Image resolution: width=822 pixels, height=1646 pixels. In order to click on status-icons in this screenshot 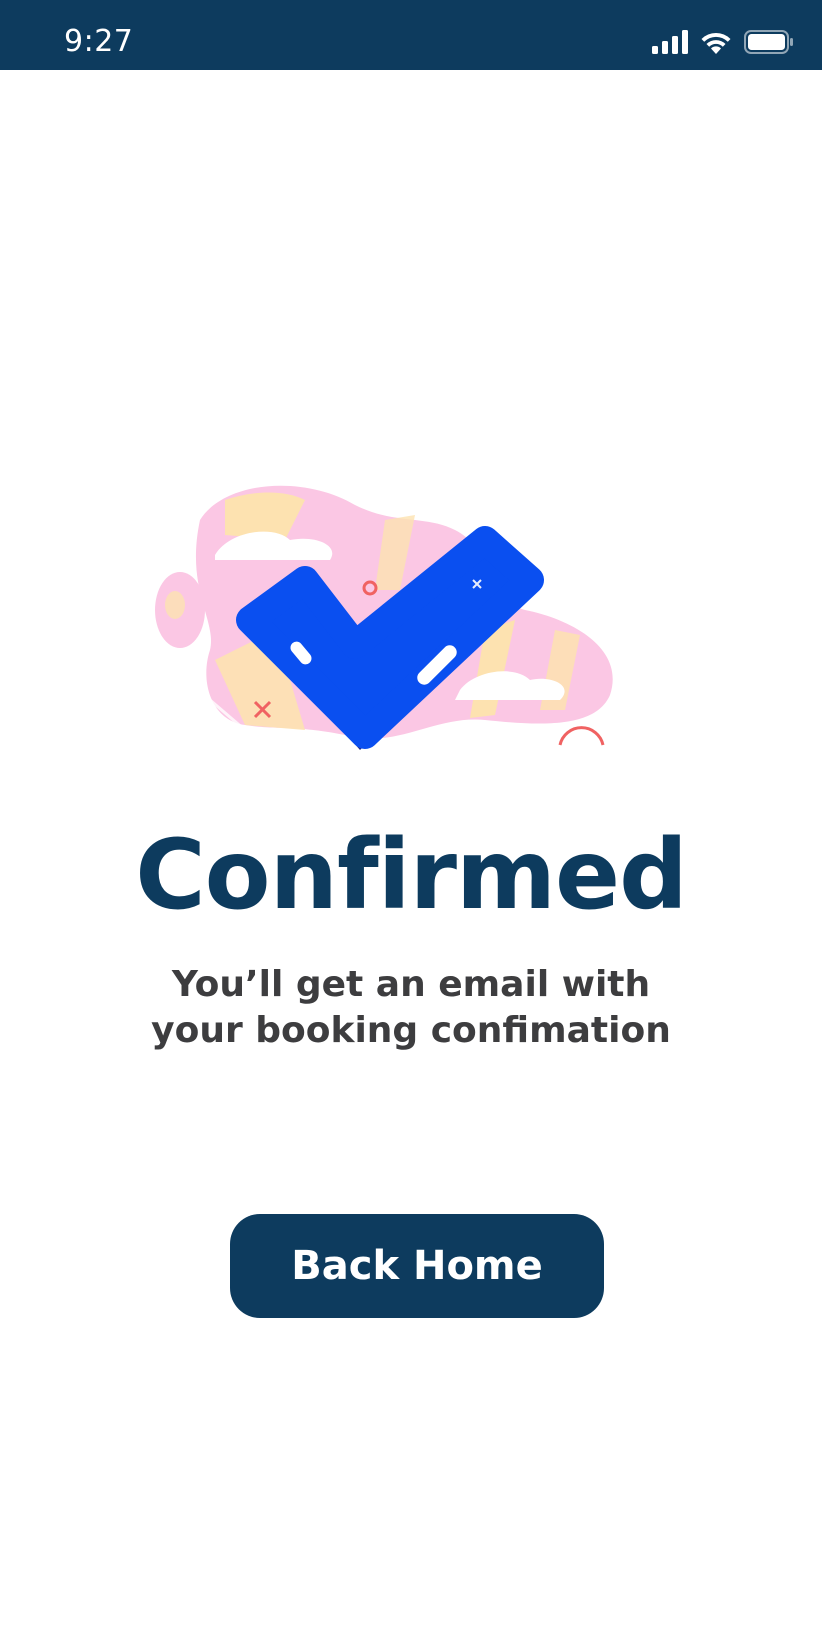, I will do `click(723, 44)`.